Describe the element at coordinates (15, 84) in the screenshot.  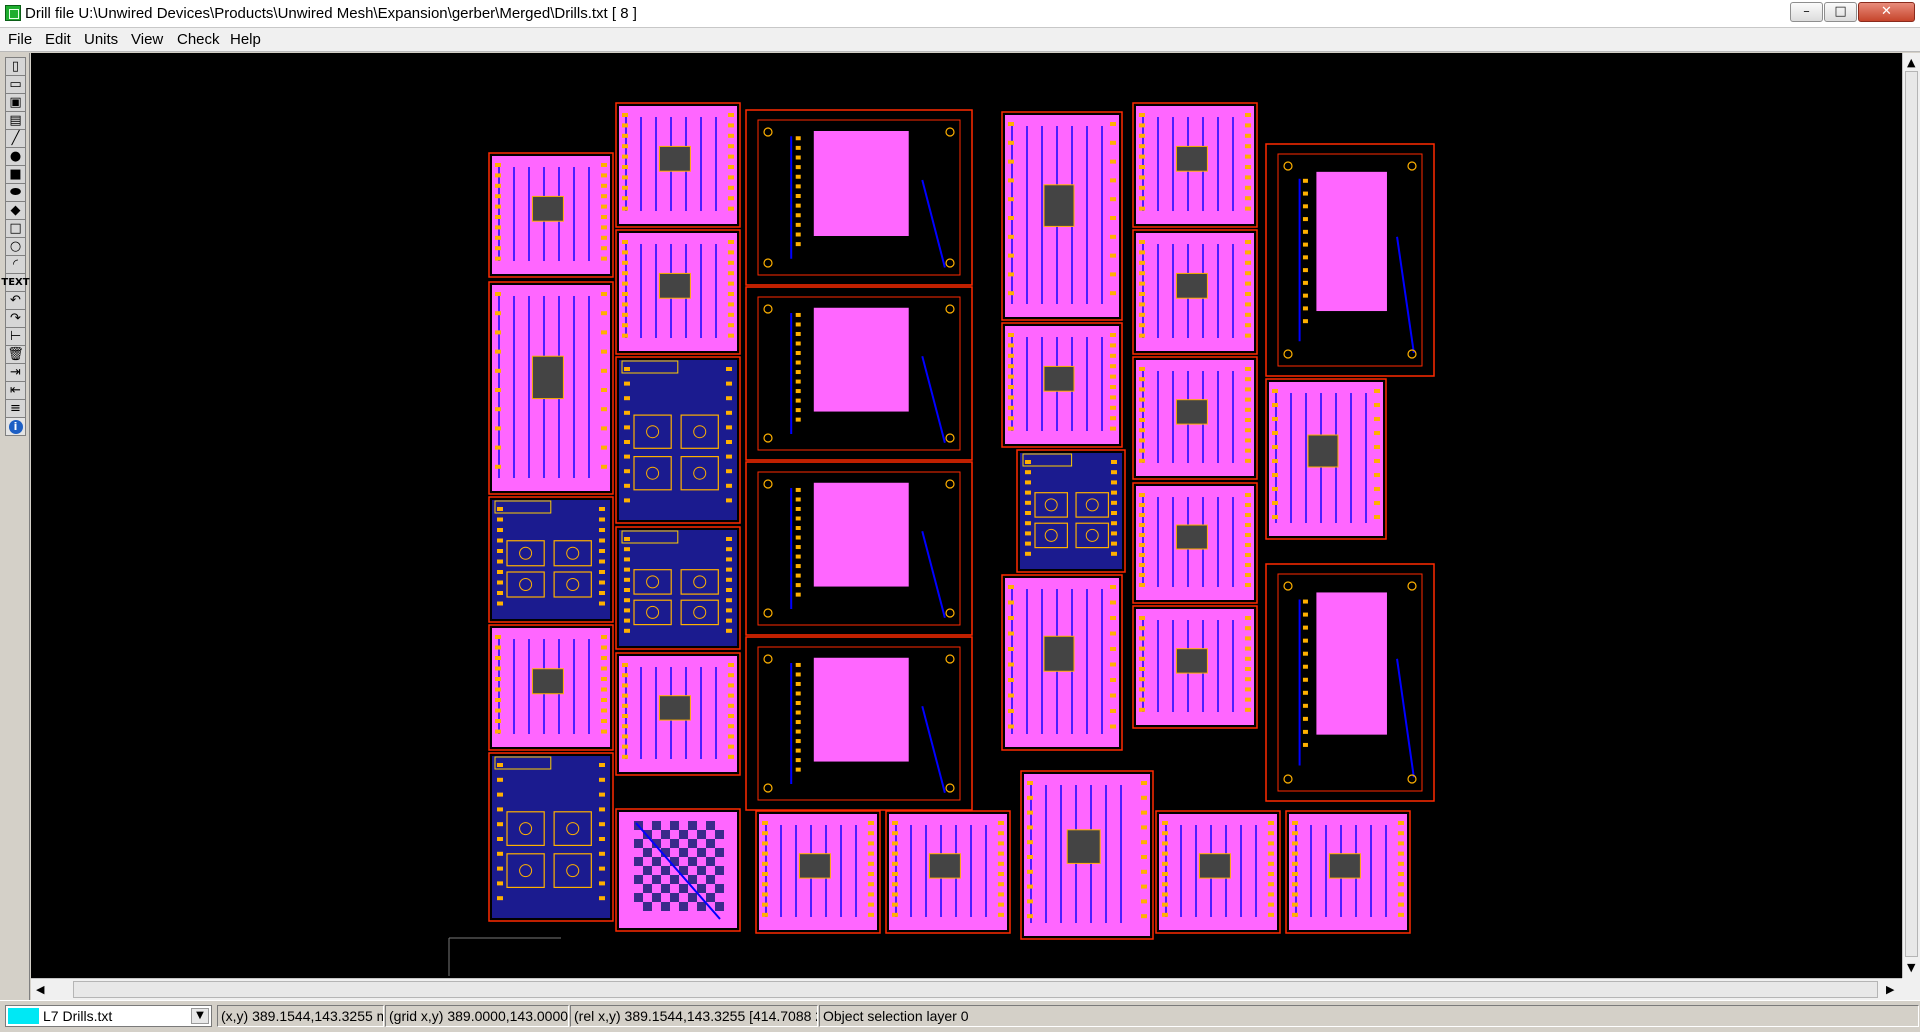
I see `open-folder-icon: ▭` at that location.